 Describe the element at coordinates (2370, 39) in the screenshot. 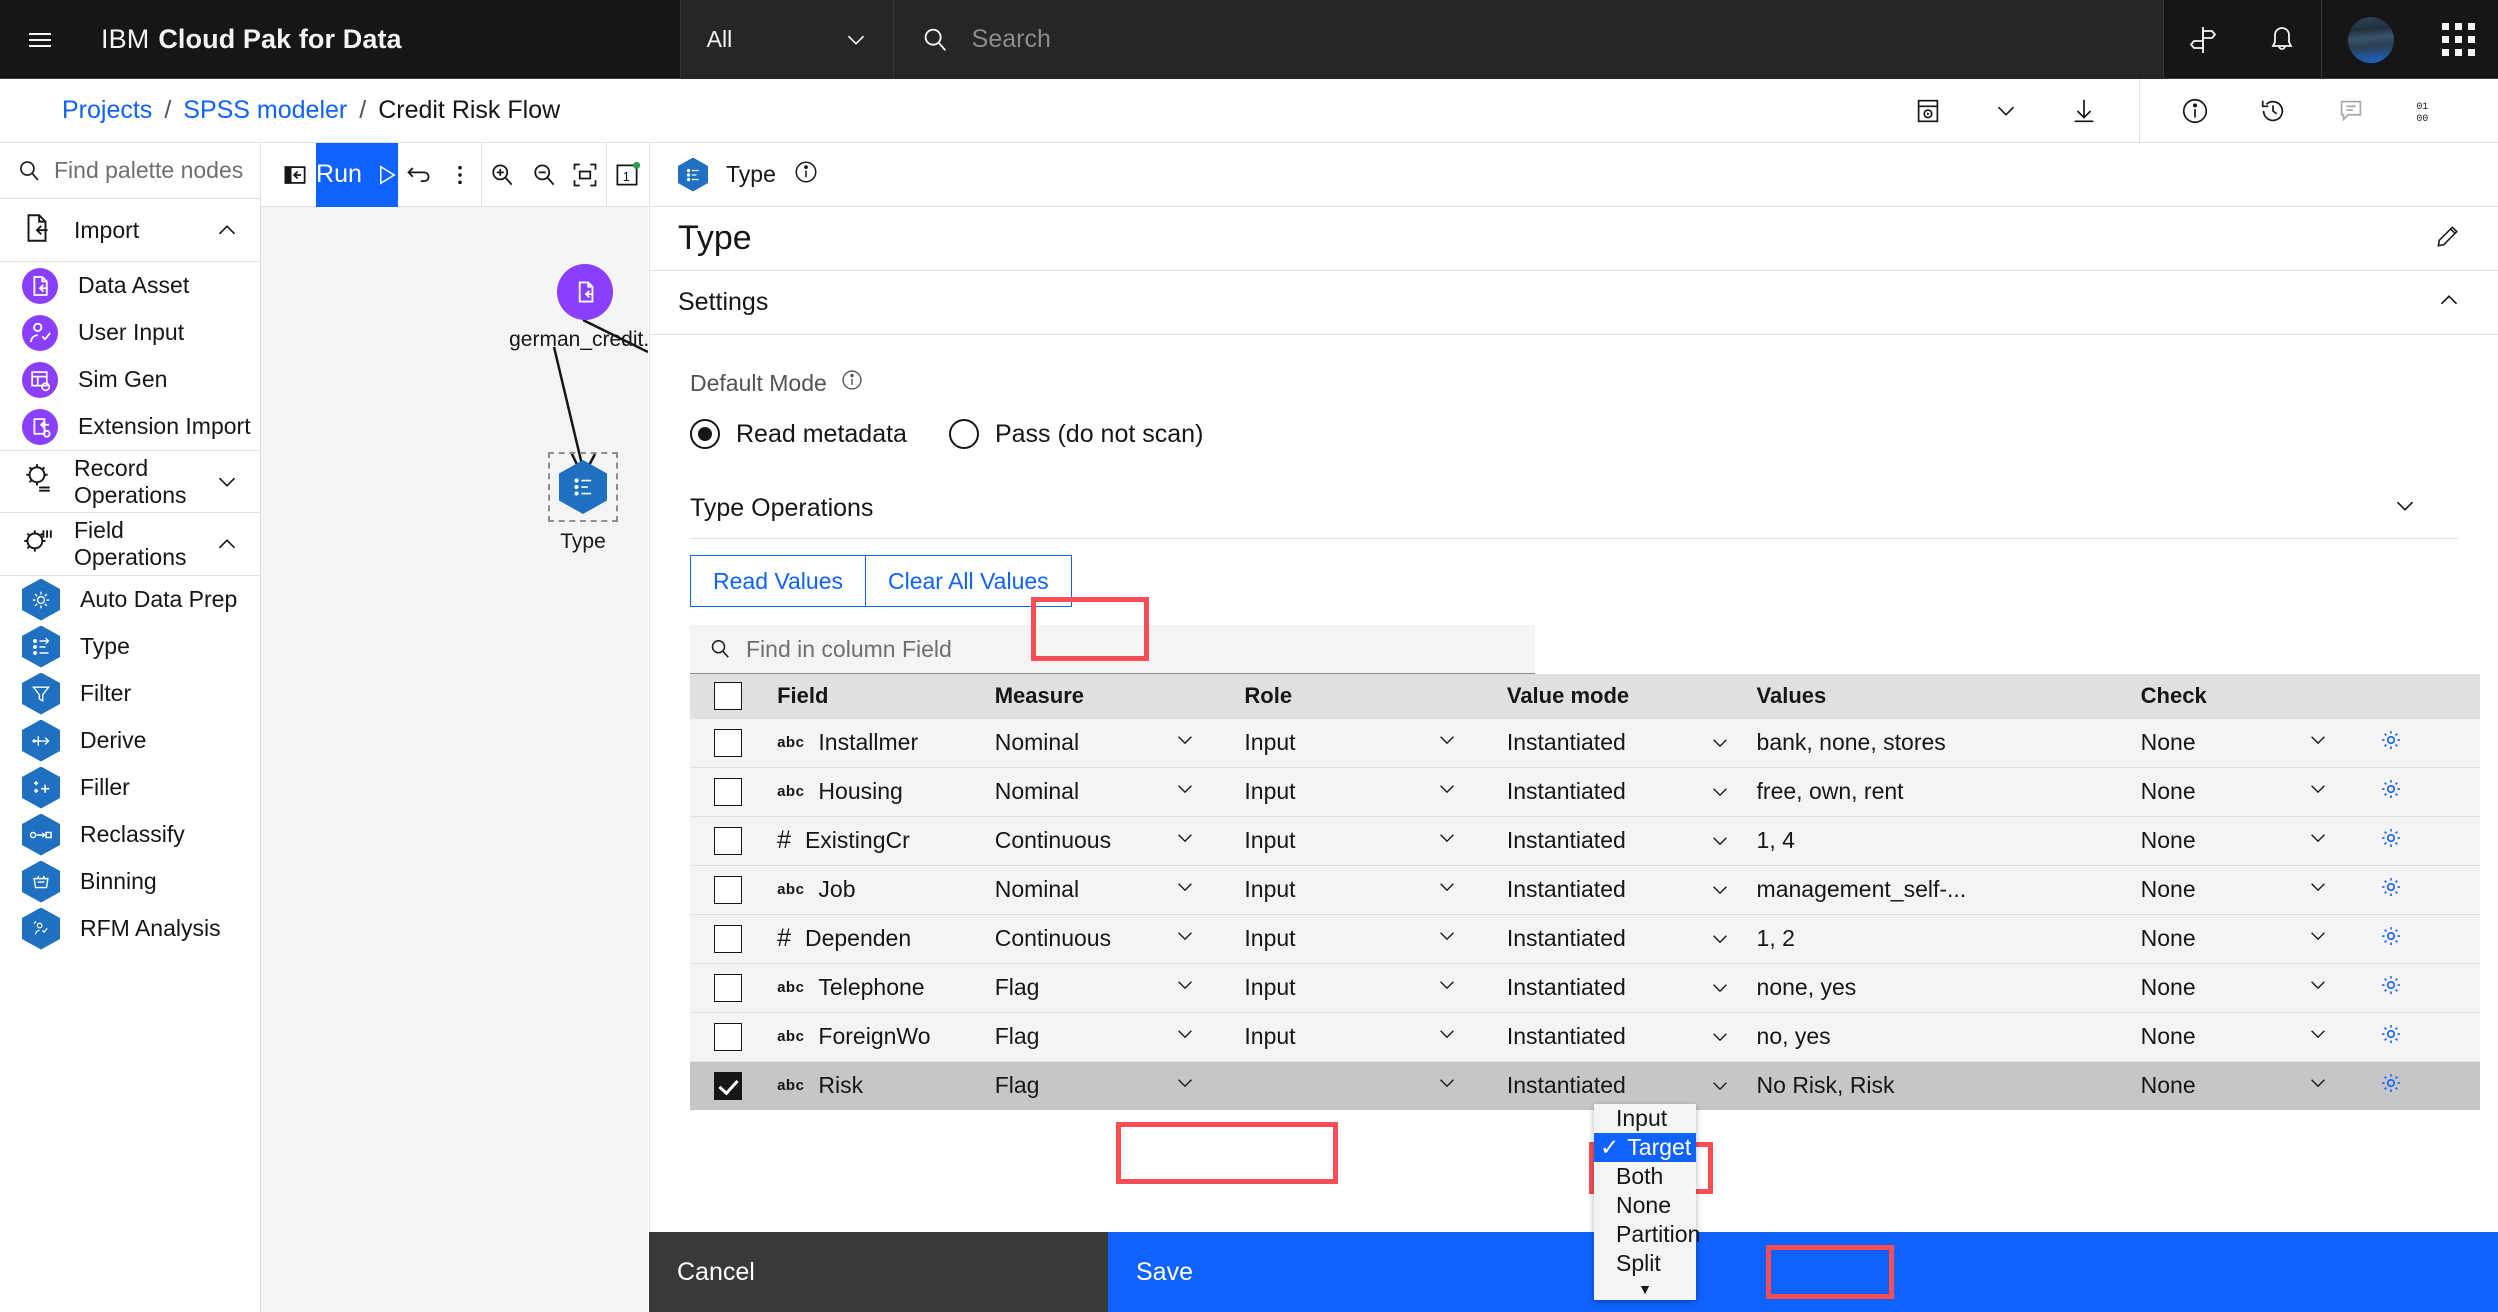

I see `avatar` at that location.